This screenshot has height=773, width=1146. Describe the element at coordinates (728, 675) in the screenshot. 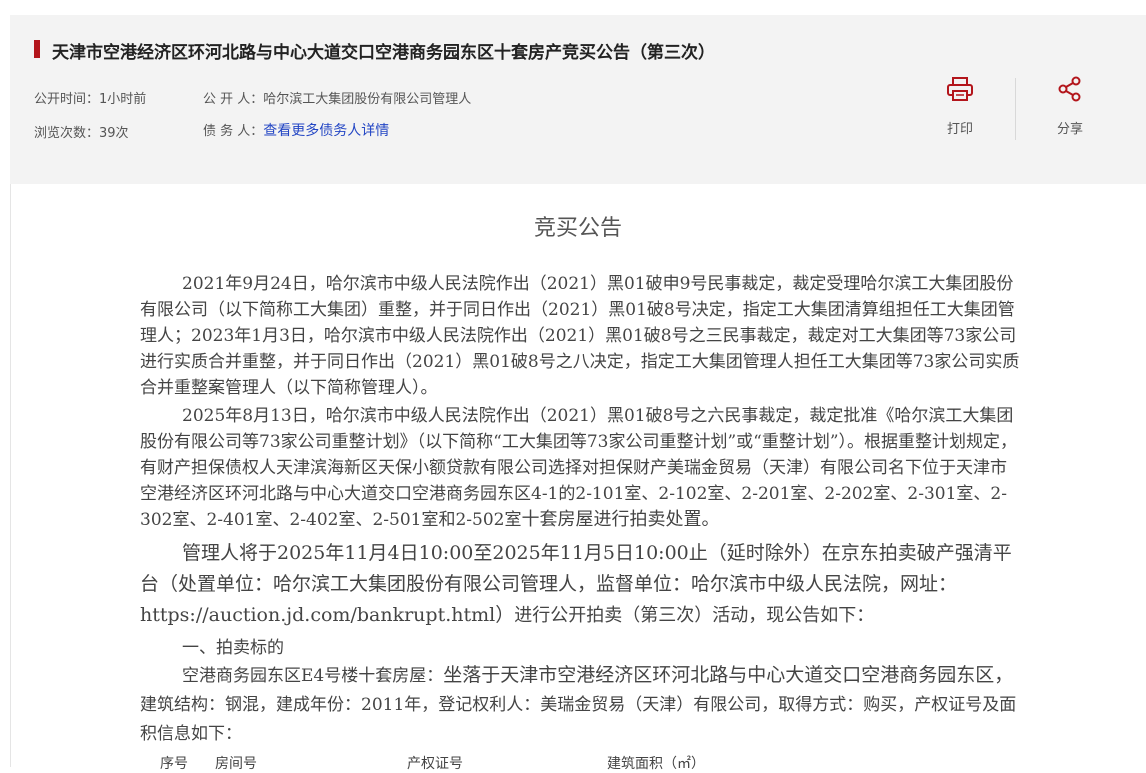

I see `paragraph-4-big: 坐落于天津市空港经济区环河北路与中心大道交口空港商务园东区，` at that location.